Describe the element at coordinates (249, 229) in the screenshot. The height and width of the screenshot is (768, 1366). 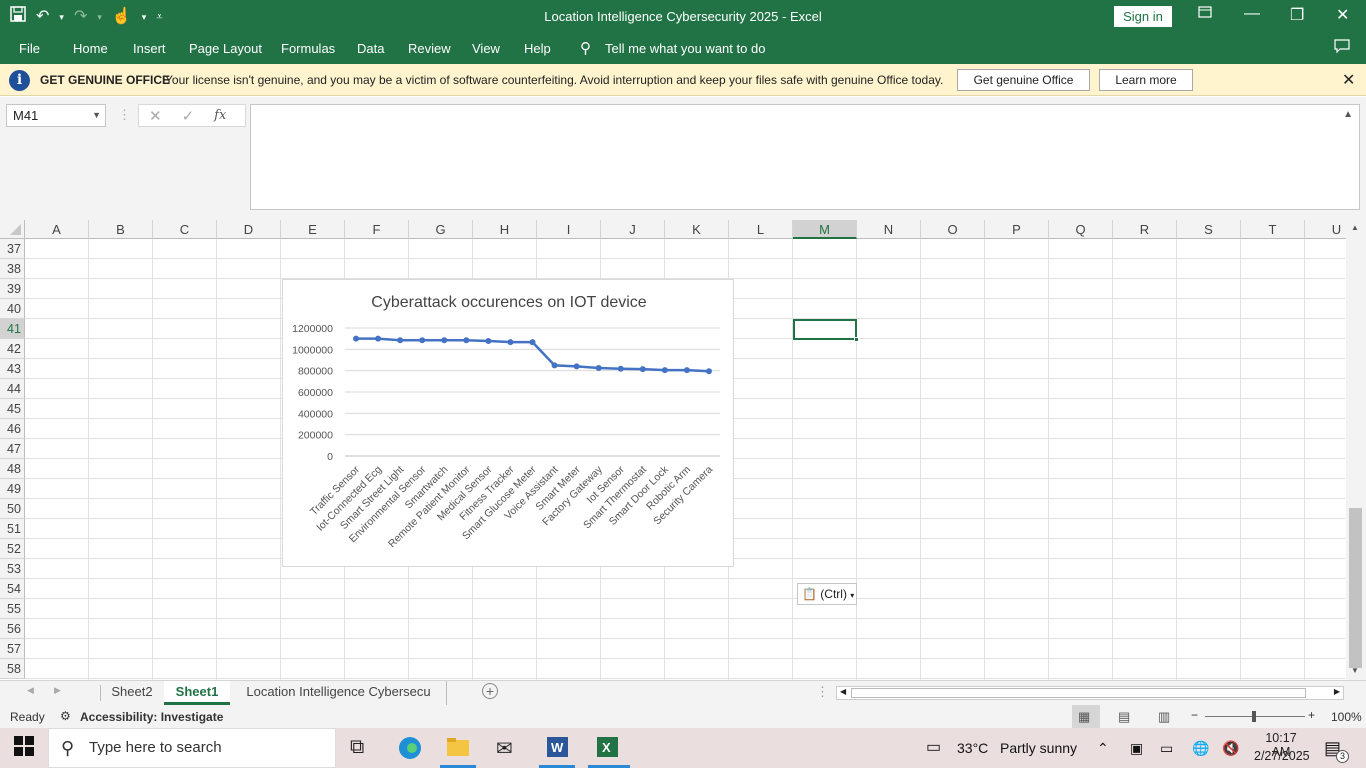
I see `column-header-d: D` at that location.